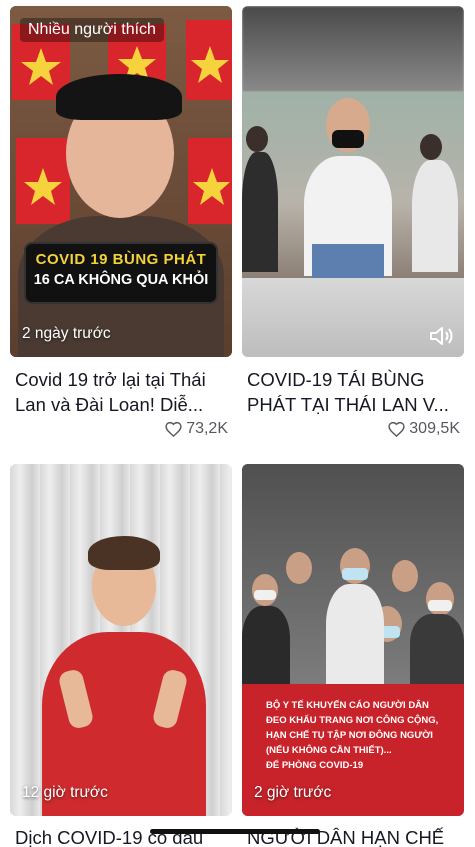 The image size is (475, 847). What do you see at coordinates (349, 735) in the screenshot?
I see `overlay-line: HẠN CHẾ TỤ TẬP NƠI ĐÔNG NGƯỜI` at bounding box center [349, 735].